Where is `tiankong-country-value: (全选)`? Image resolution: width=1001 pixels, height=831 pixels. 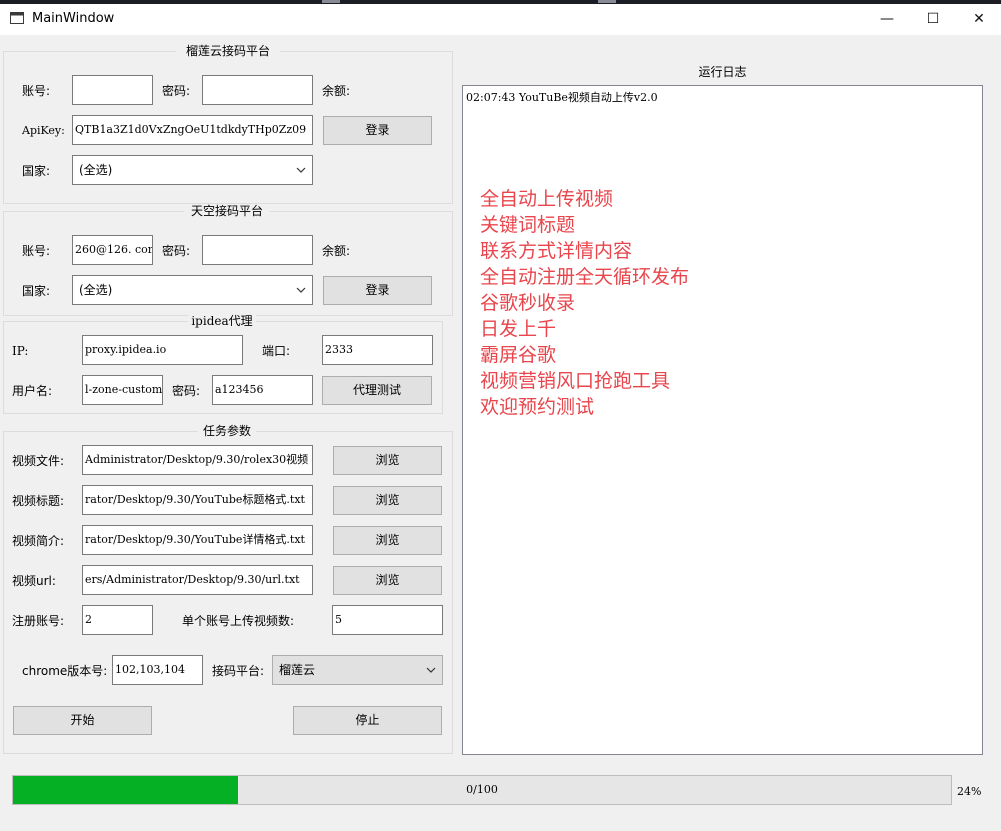
tiankong-country-value: (全选) is located at coordinates (96, 290).